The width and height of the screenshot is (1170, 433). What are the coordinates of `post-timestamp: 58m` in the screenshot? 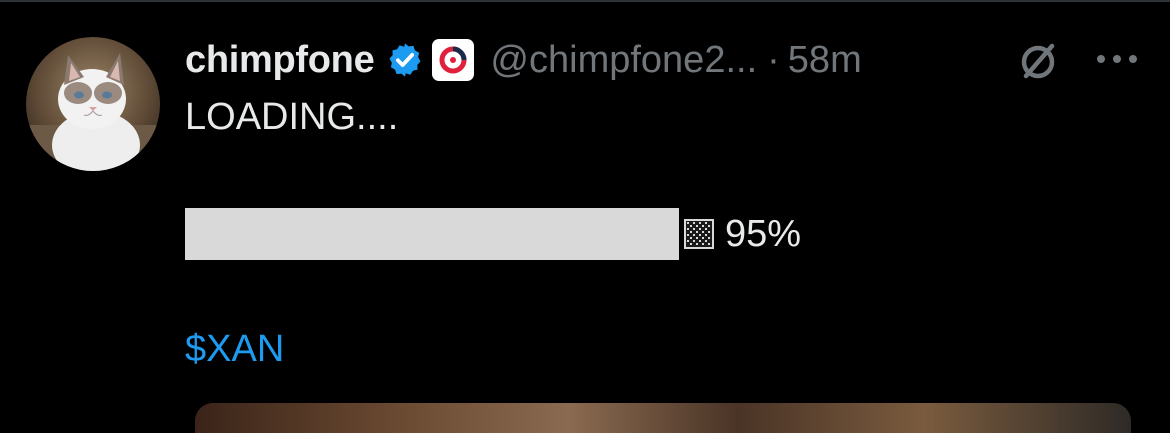 It's located at (825, 60).